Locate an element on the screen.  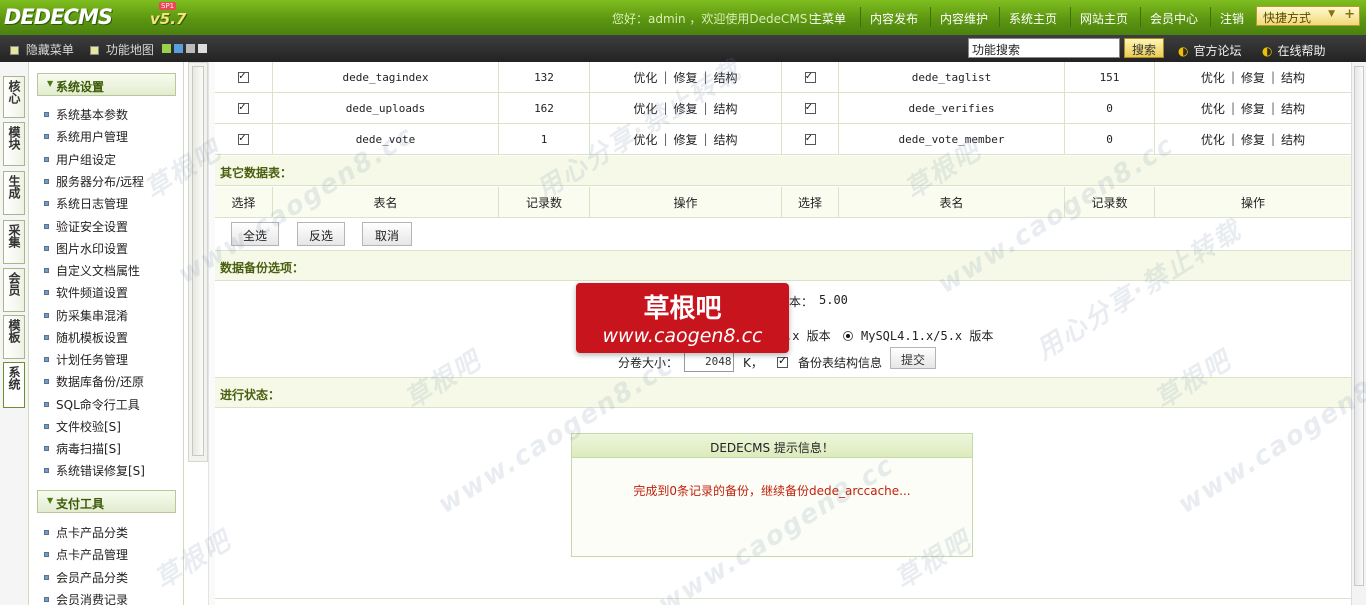
nav-separator is located at coordinates (1140, 17).